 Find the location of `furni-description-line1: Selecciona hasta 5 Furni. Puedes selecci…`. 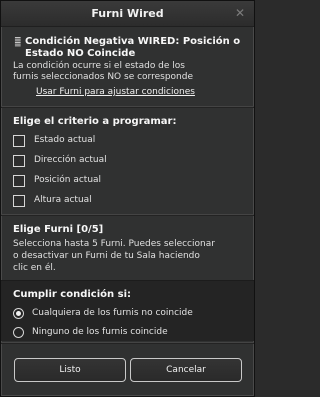

furni-description-line1: Selecciona hasta 5 Furni. Puedes selecci… is located at coordinates (114, 244).